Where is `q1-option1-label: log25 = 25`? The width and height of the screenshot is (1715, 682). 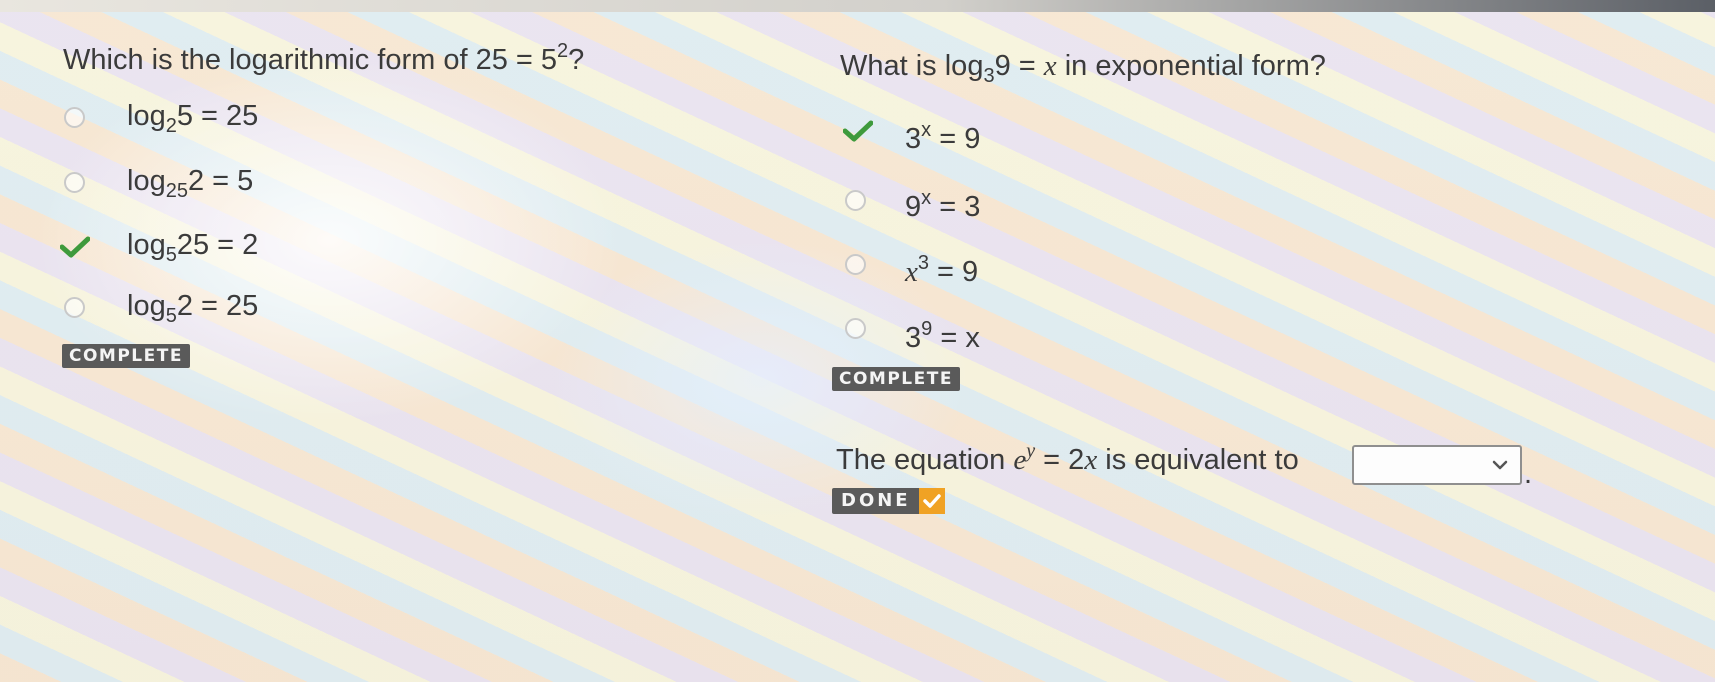 q1-option1-label: log25 = 25 is located at coordinates (192, 119).